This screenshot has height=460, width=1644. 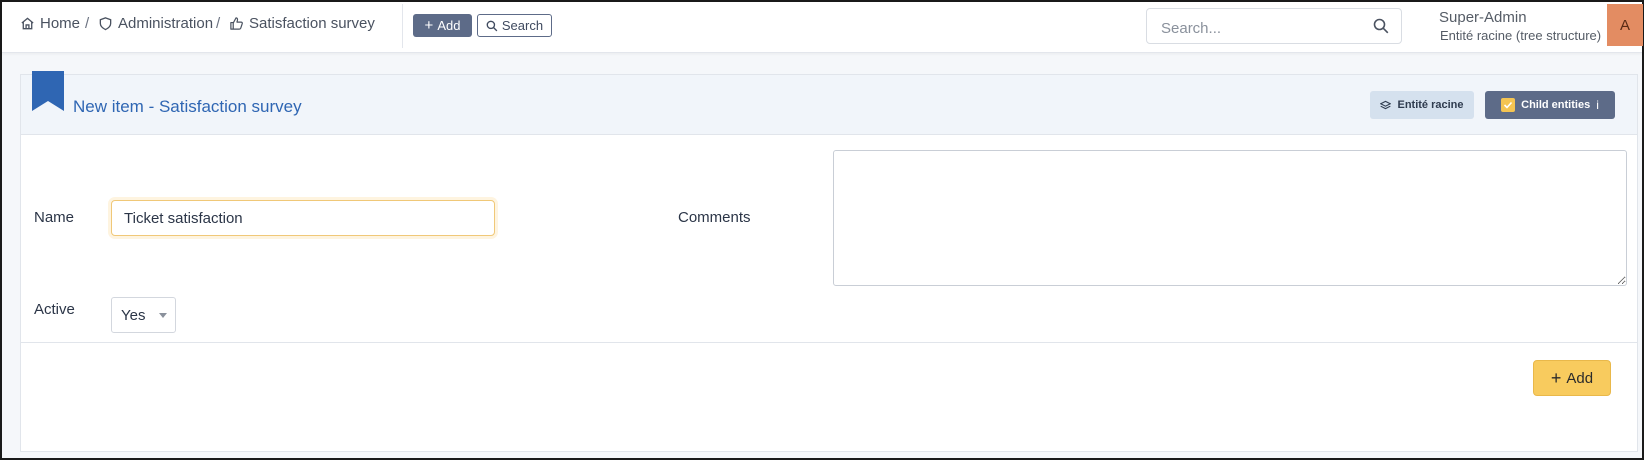 I want to click on global-search-input, so click(x=1261, y=28).